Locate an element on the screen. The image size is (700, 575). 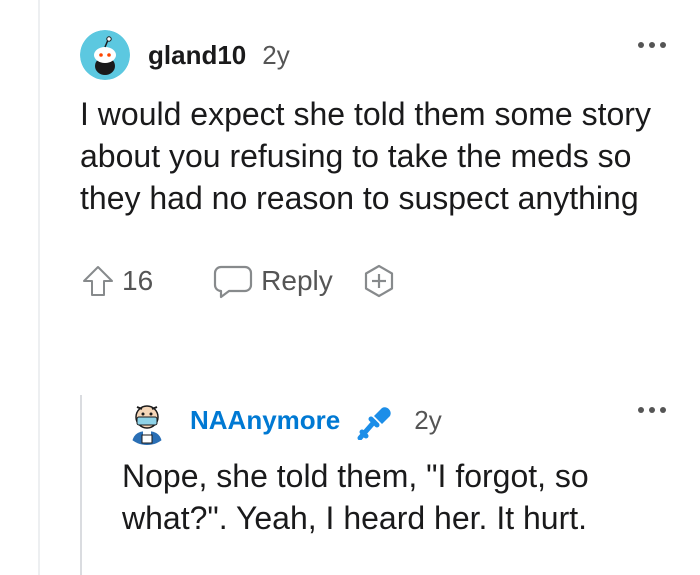
user-avatar-icon is located at coordinates (147, 420).